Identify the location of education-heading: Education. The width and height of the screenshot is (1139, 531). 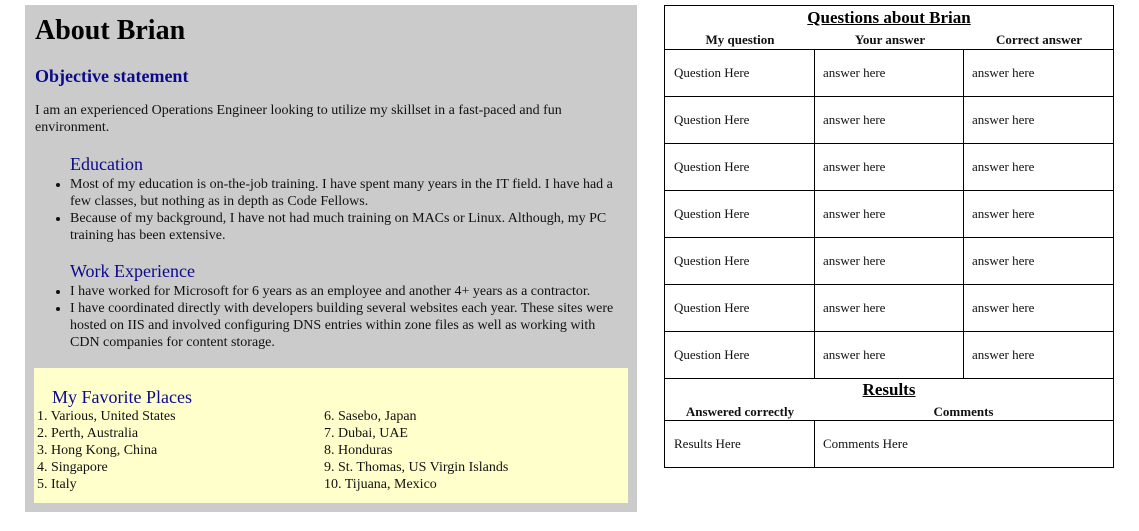
(106, 164).